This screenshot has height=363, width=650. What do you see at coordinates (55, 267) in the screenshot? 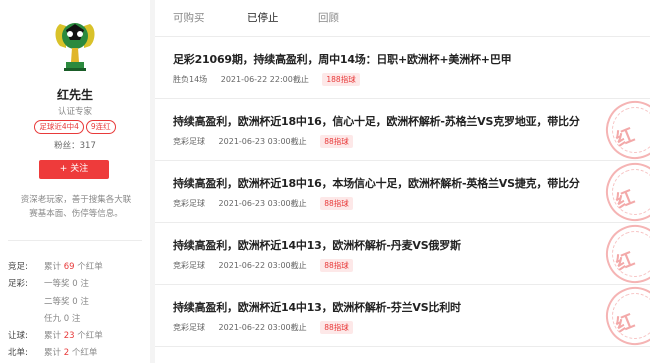
I see `stat-row: 竞足: 累计 69 个红单` at bounding box center [55, 267].